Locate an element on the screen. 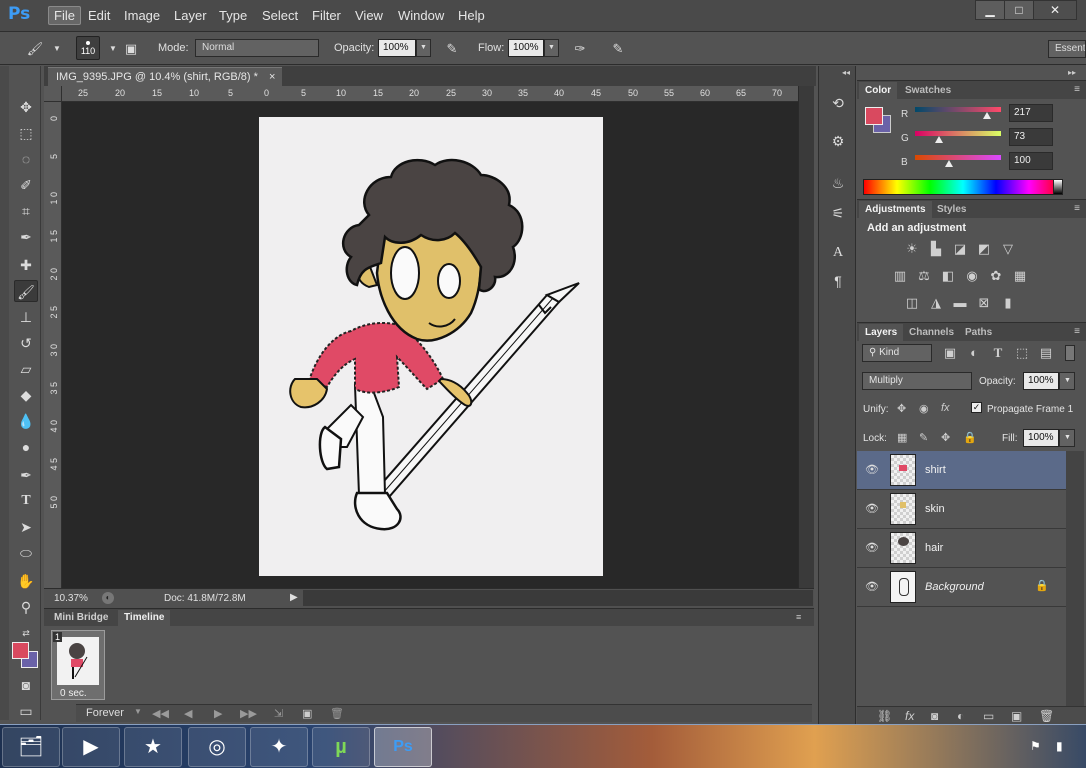  hue-saturation-icon: ▥ is located at coordinates (900, 276).